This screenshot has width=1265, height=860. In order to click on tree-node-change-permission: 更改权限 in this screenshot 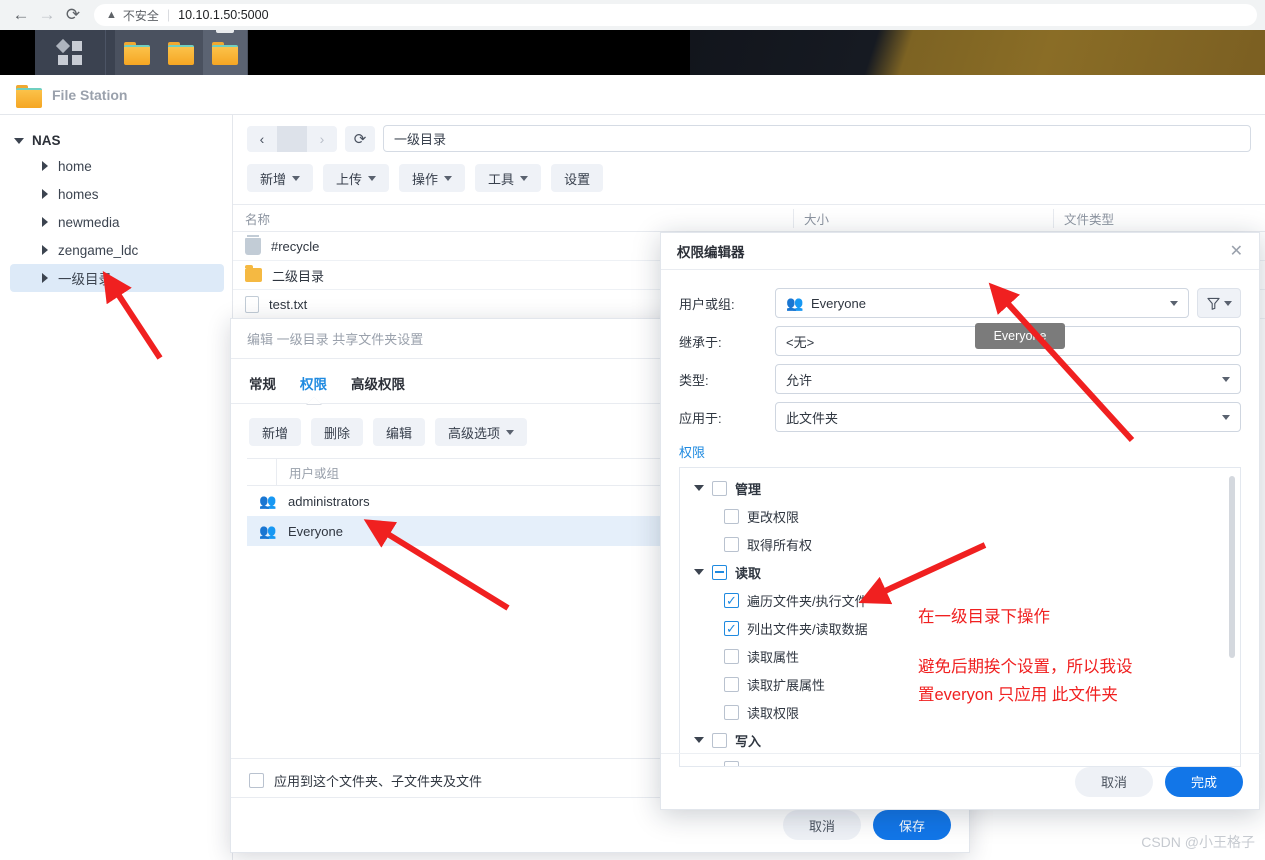, I will do `click(960, 516)`.